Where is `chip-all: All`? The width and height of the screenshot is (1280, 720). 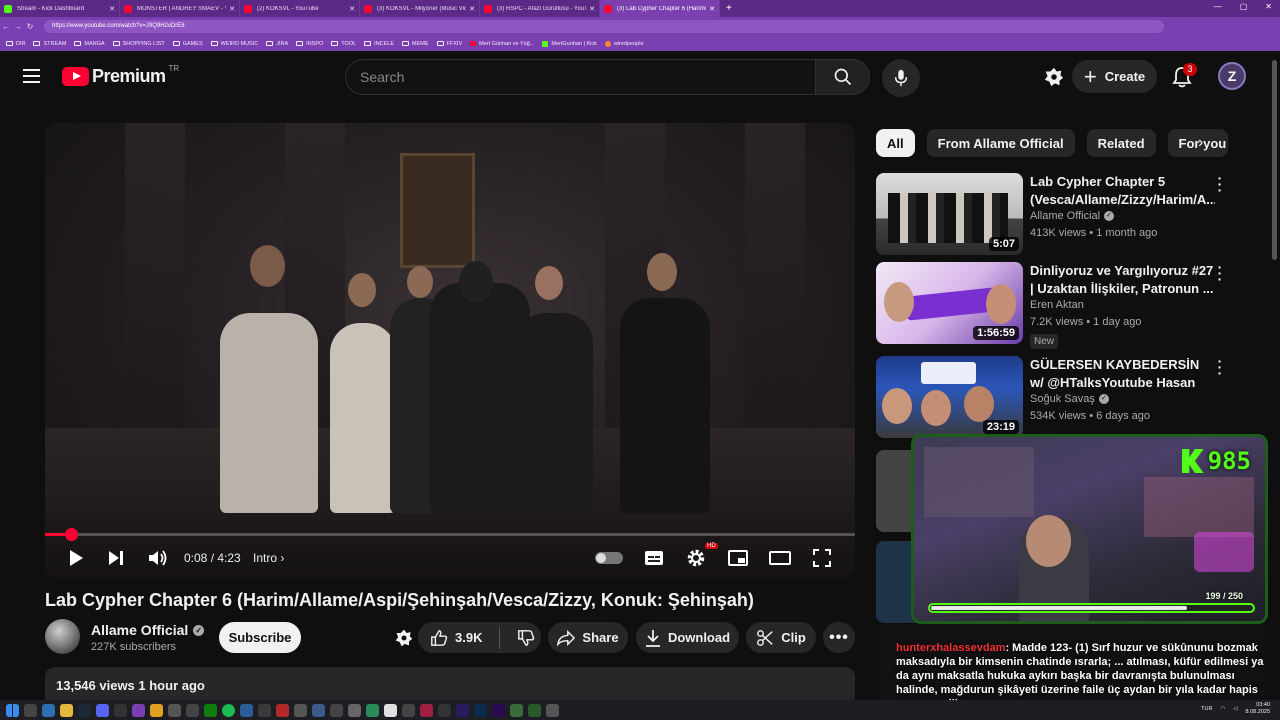
chip-all: All is located at coordinates (895, 143).